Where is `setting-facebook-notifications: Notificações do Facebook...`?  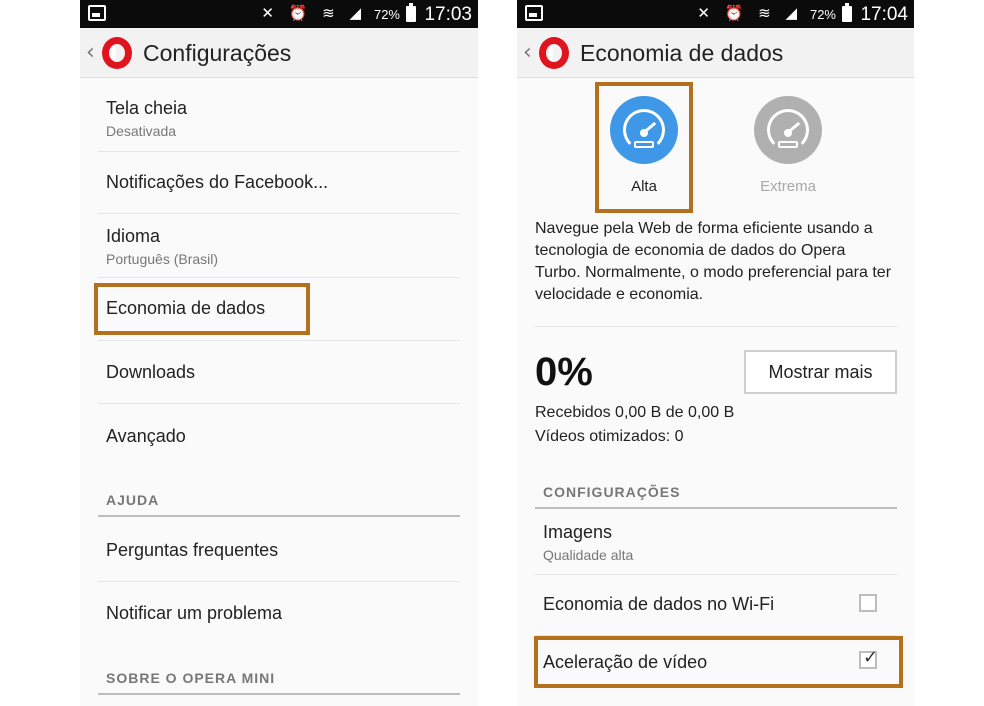 setting-facebook-notifications: Notificações do Facebook... is located at coordinates (276, 182).